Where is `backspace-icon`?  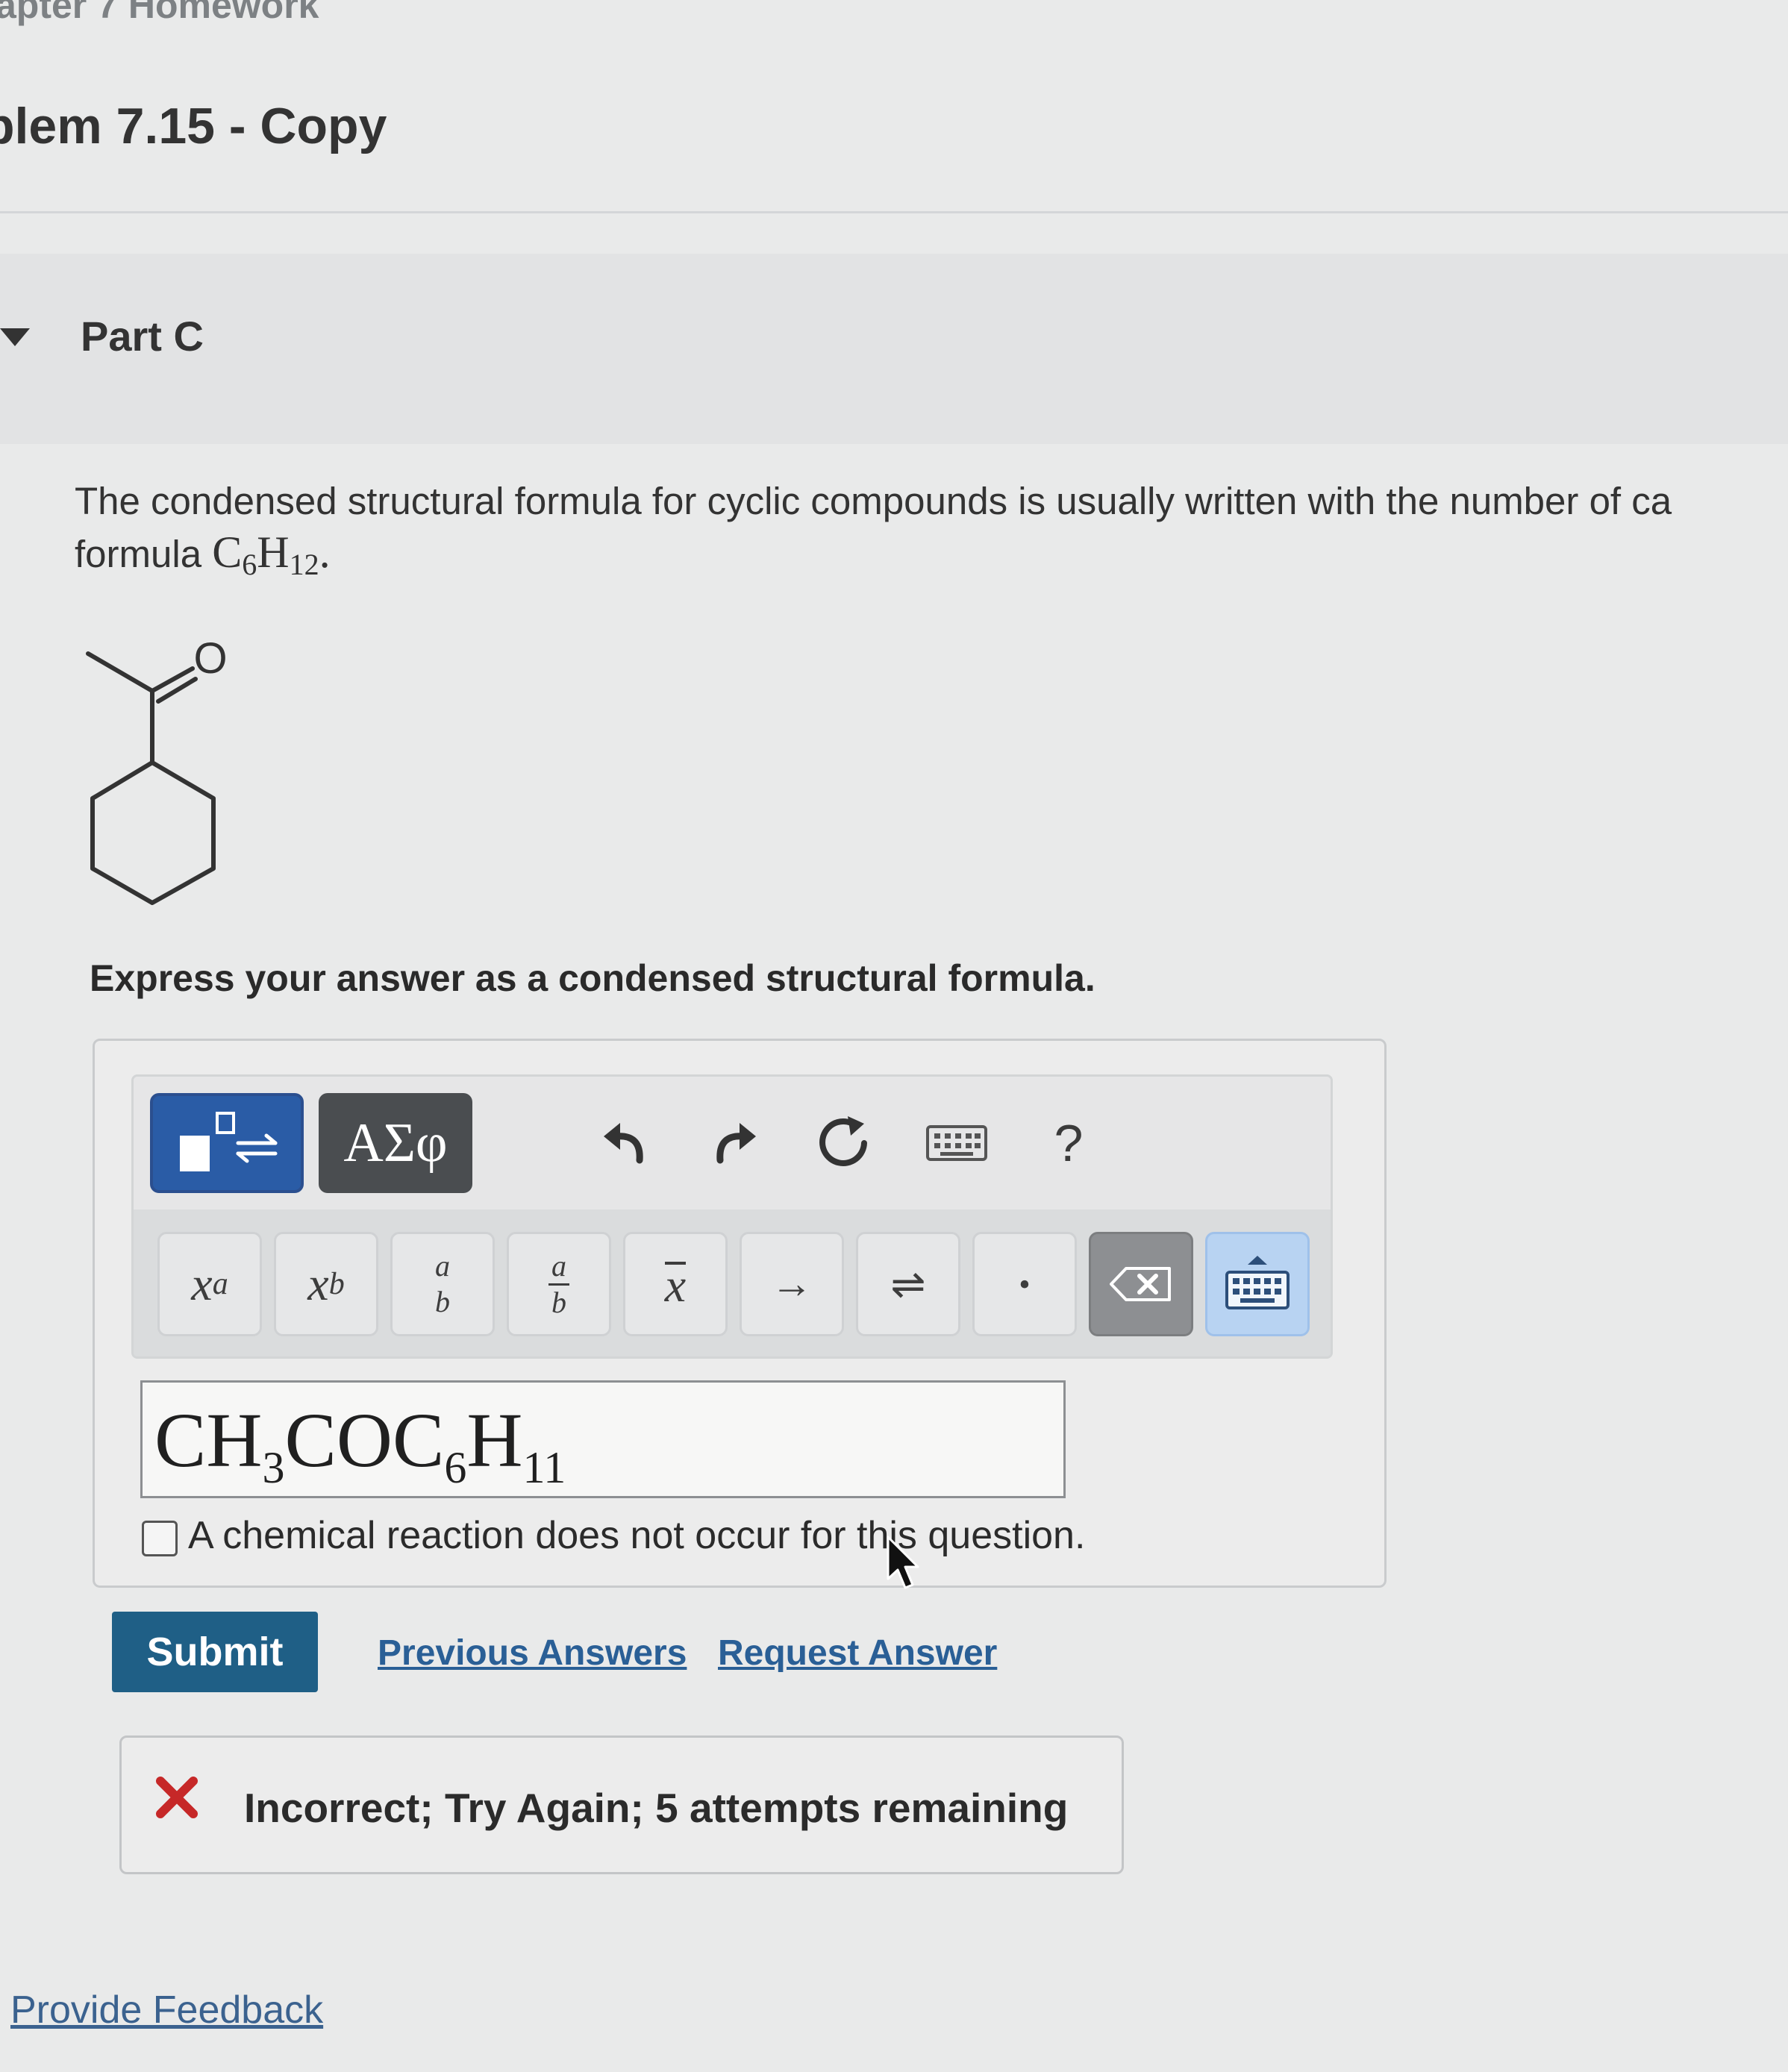 backspace-icon is located at coordinates (1140, 1284).